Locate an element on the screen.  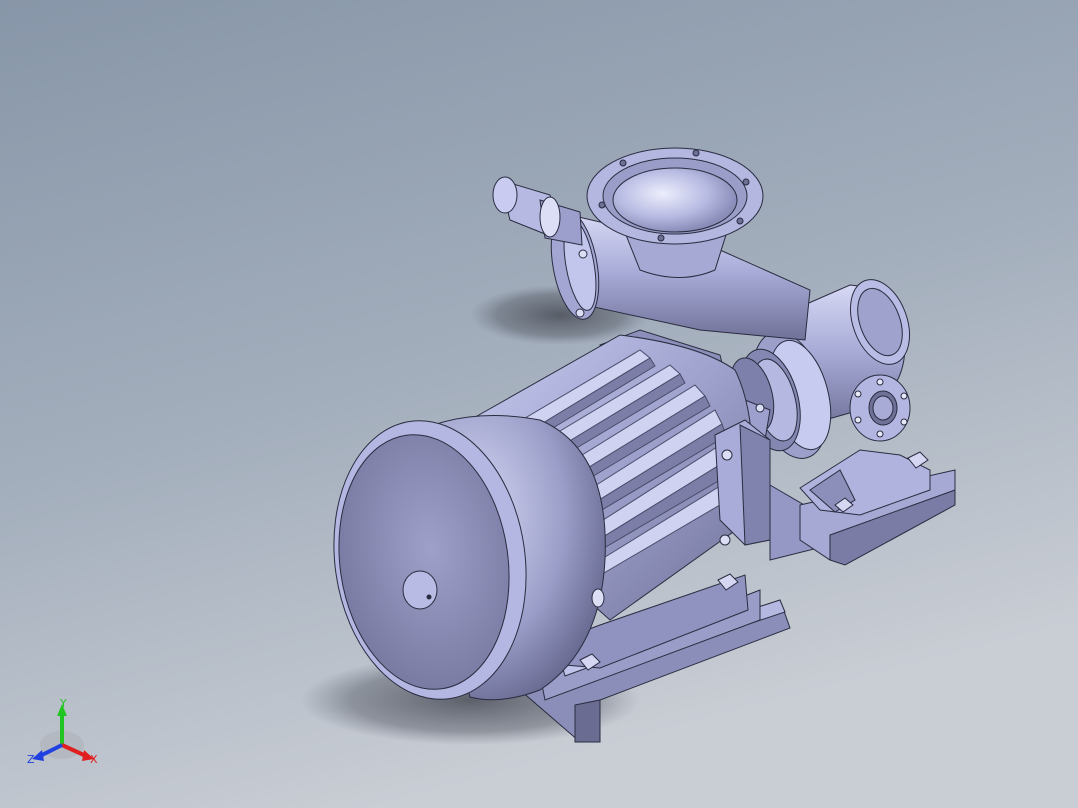
triad-y-label: Y is located at coordinates (63, 703).